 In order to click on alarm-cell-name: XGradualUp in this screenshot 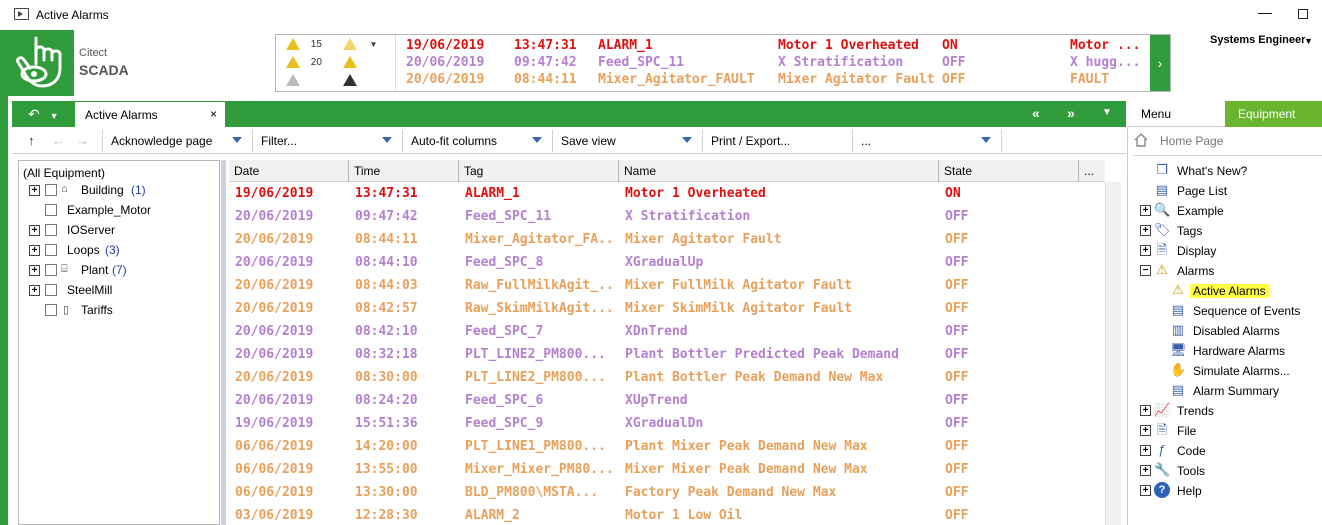, I will do `click(664, 262)`.